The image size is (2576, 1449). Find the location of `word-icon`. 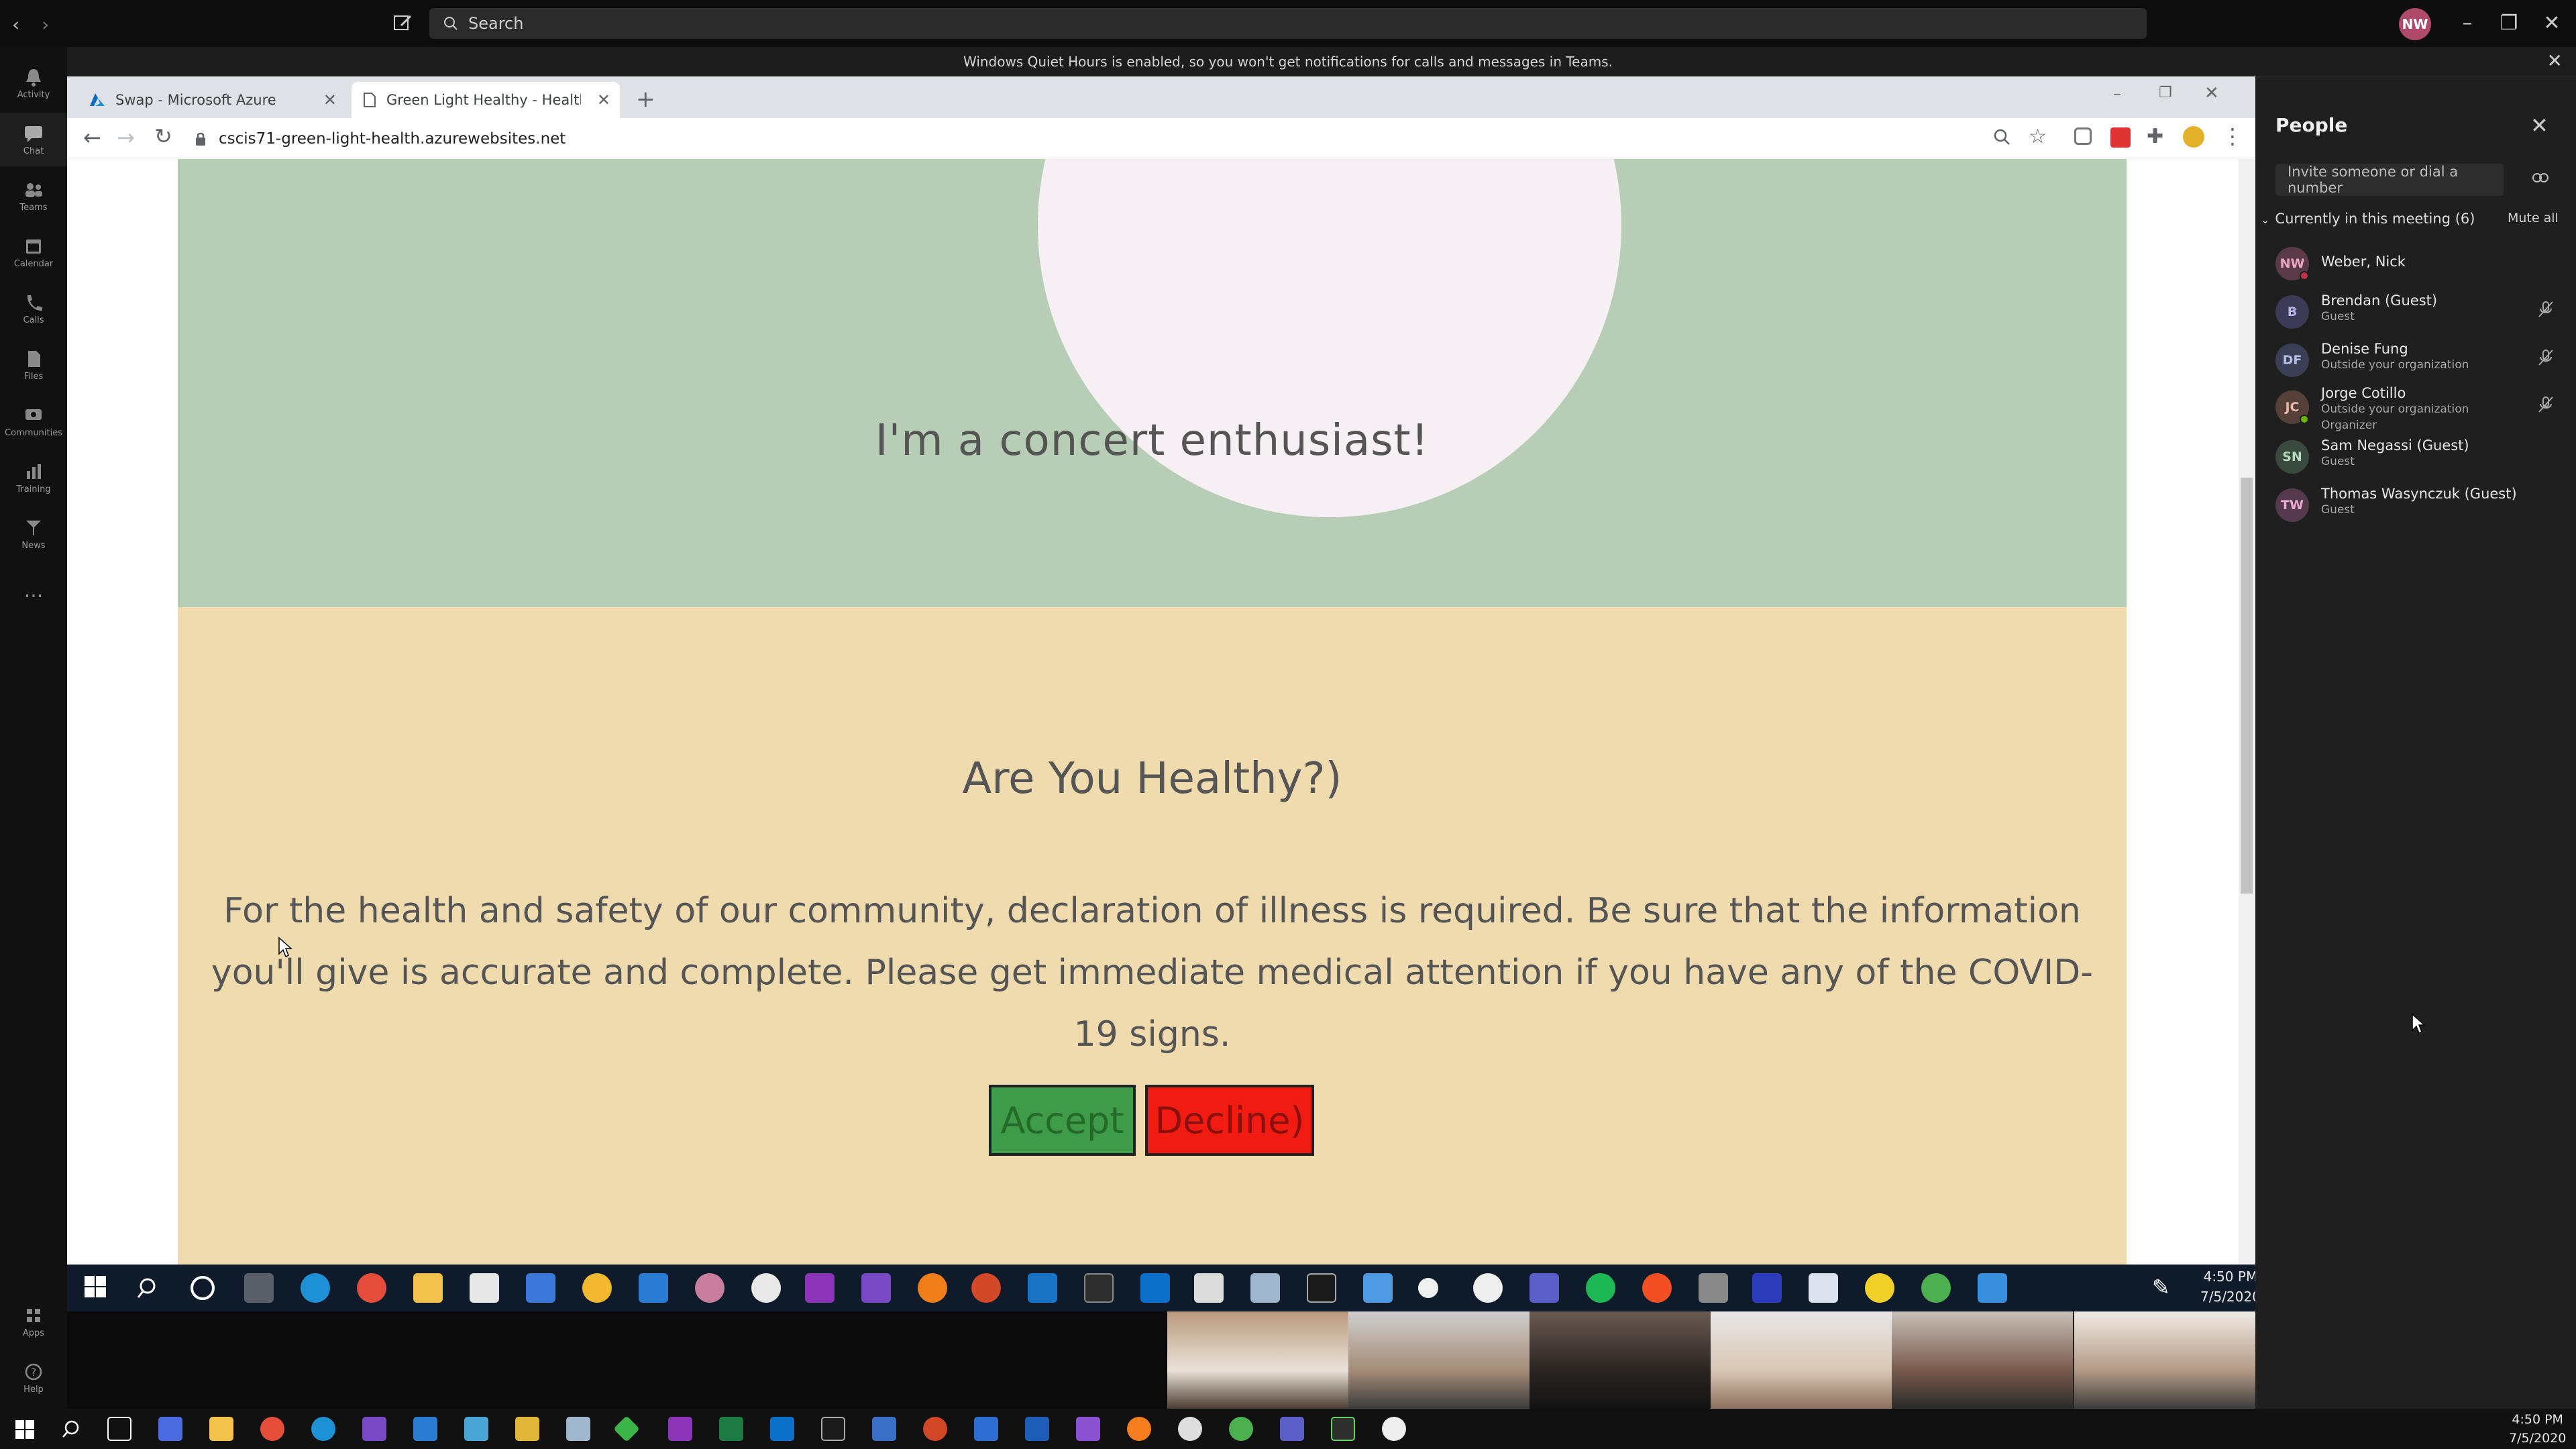

word-icon is located at coordinates (1037, 1429).